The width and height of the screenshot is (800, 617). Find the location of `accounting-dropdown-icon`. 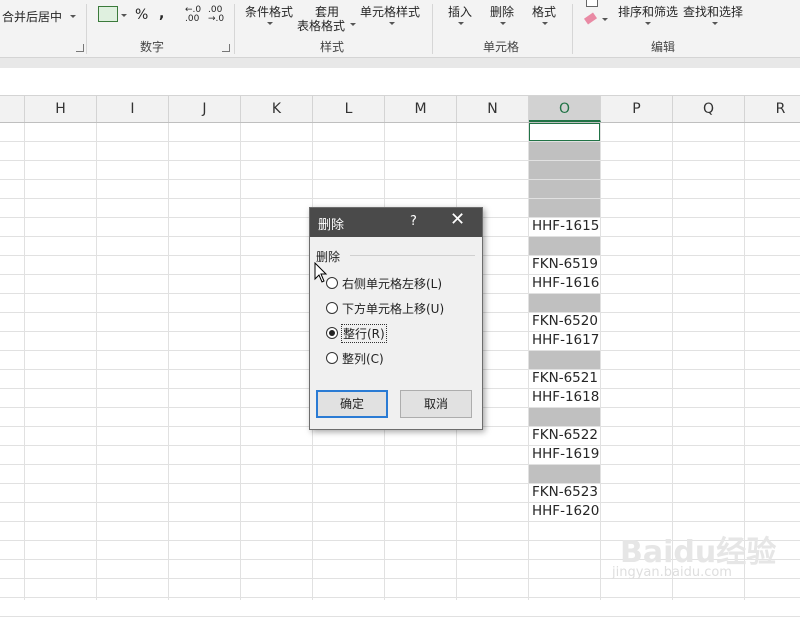

accounting-dropdown-icon is located at coordinates (124, 15).